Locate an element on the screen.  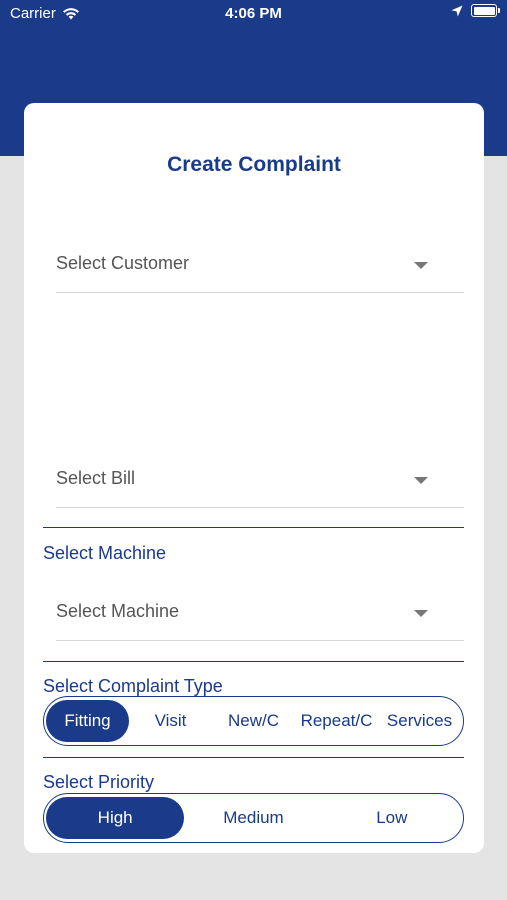
battery-fill is located at coordinates (484, 10).